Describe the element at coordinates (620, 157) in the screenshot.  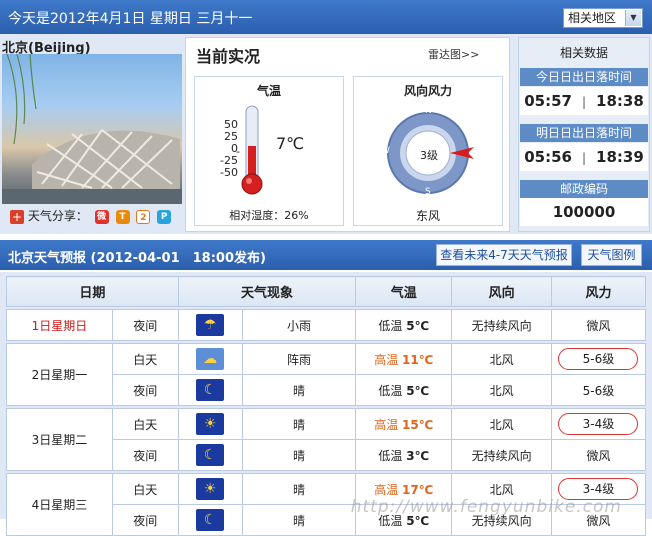
I see `sunset-time: 18:39` at that location.